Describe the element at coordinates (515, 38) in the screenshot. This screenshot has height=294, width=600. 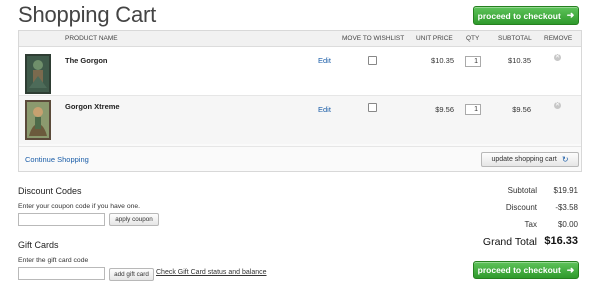
I see `col-subtotal: SUBTOTAL` at that location.